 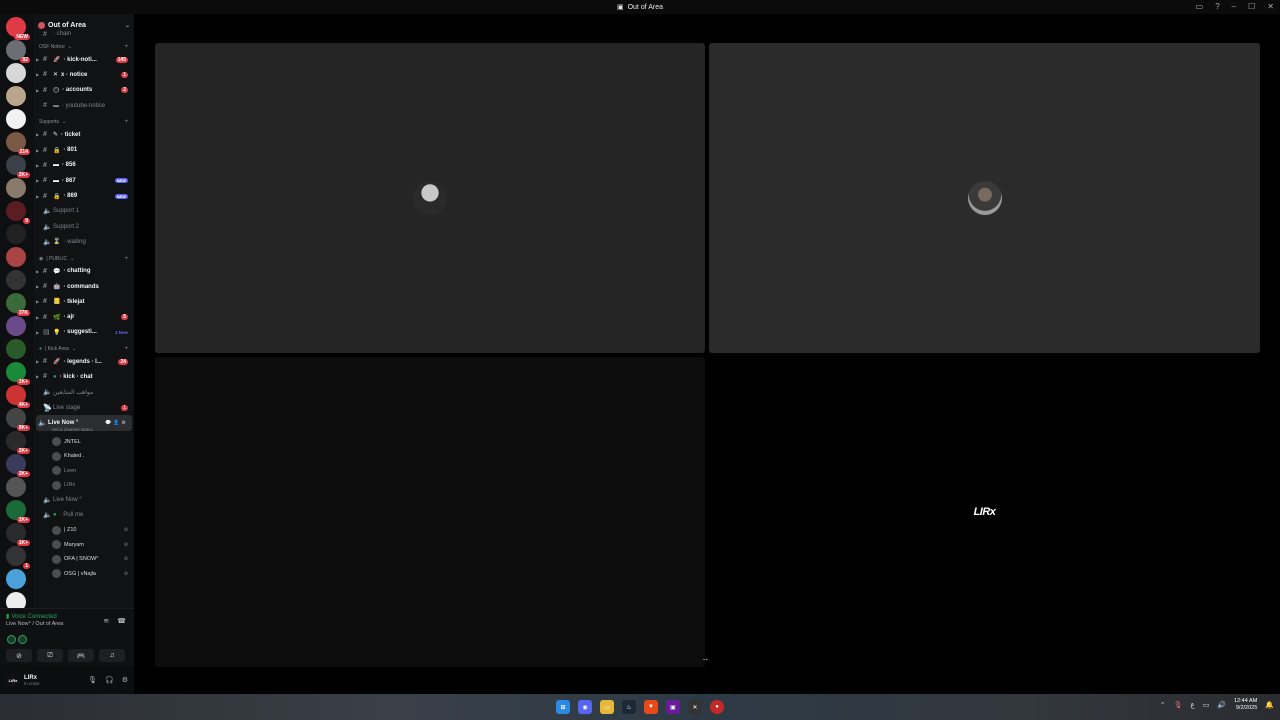 What do you see at coordinates (84, 211) in the screenshot?
I see `voice-support-1: 🔈 Support 1` at bounding box center [84, 211].